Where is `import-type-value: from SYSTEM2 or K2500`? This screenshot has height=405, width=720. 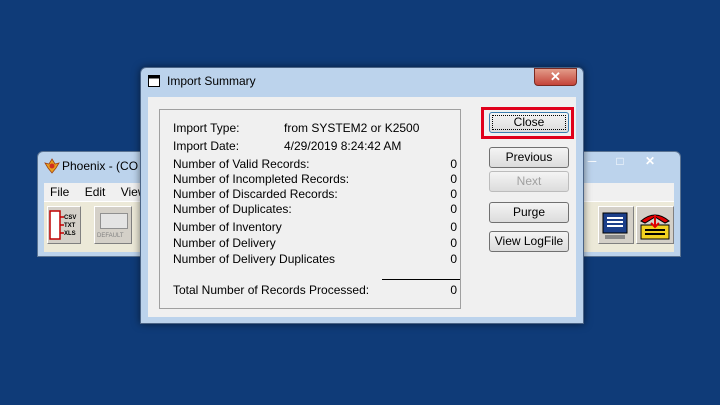 import-type-value: from SYSTEM2 or K2500 is located at coordinates (352, 128).